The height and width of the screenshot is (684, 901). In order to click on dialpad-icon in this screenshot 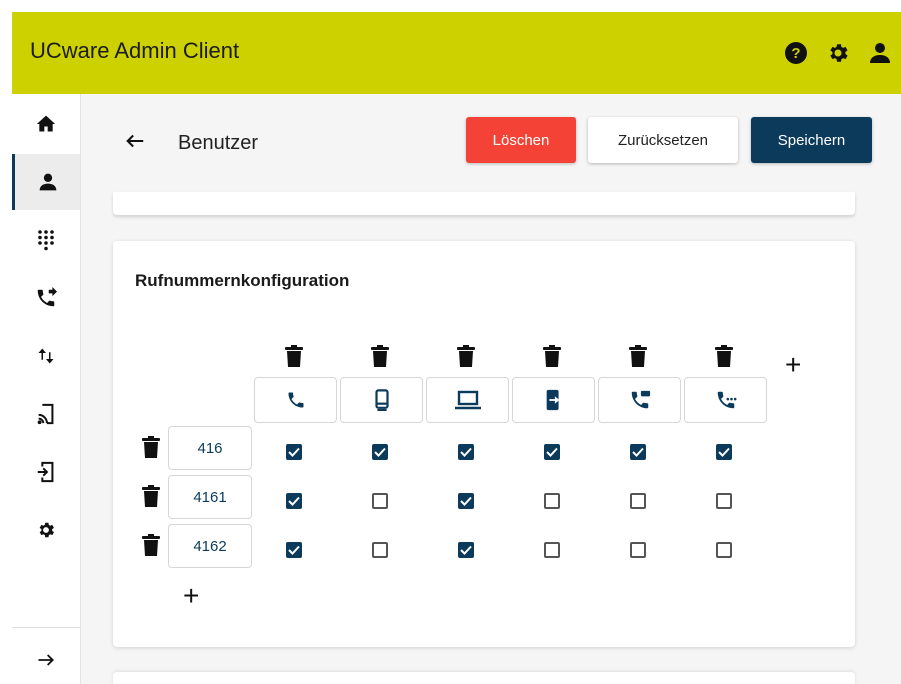, I will do `click(46, 240)`.